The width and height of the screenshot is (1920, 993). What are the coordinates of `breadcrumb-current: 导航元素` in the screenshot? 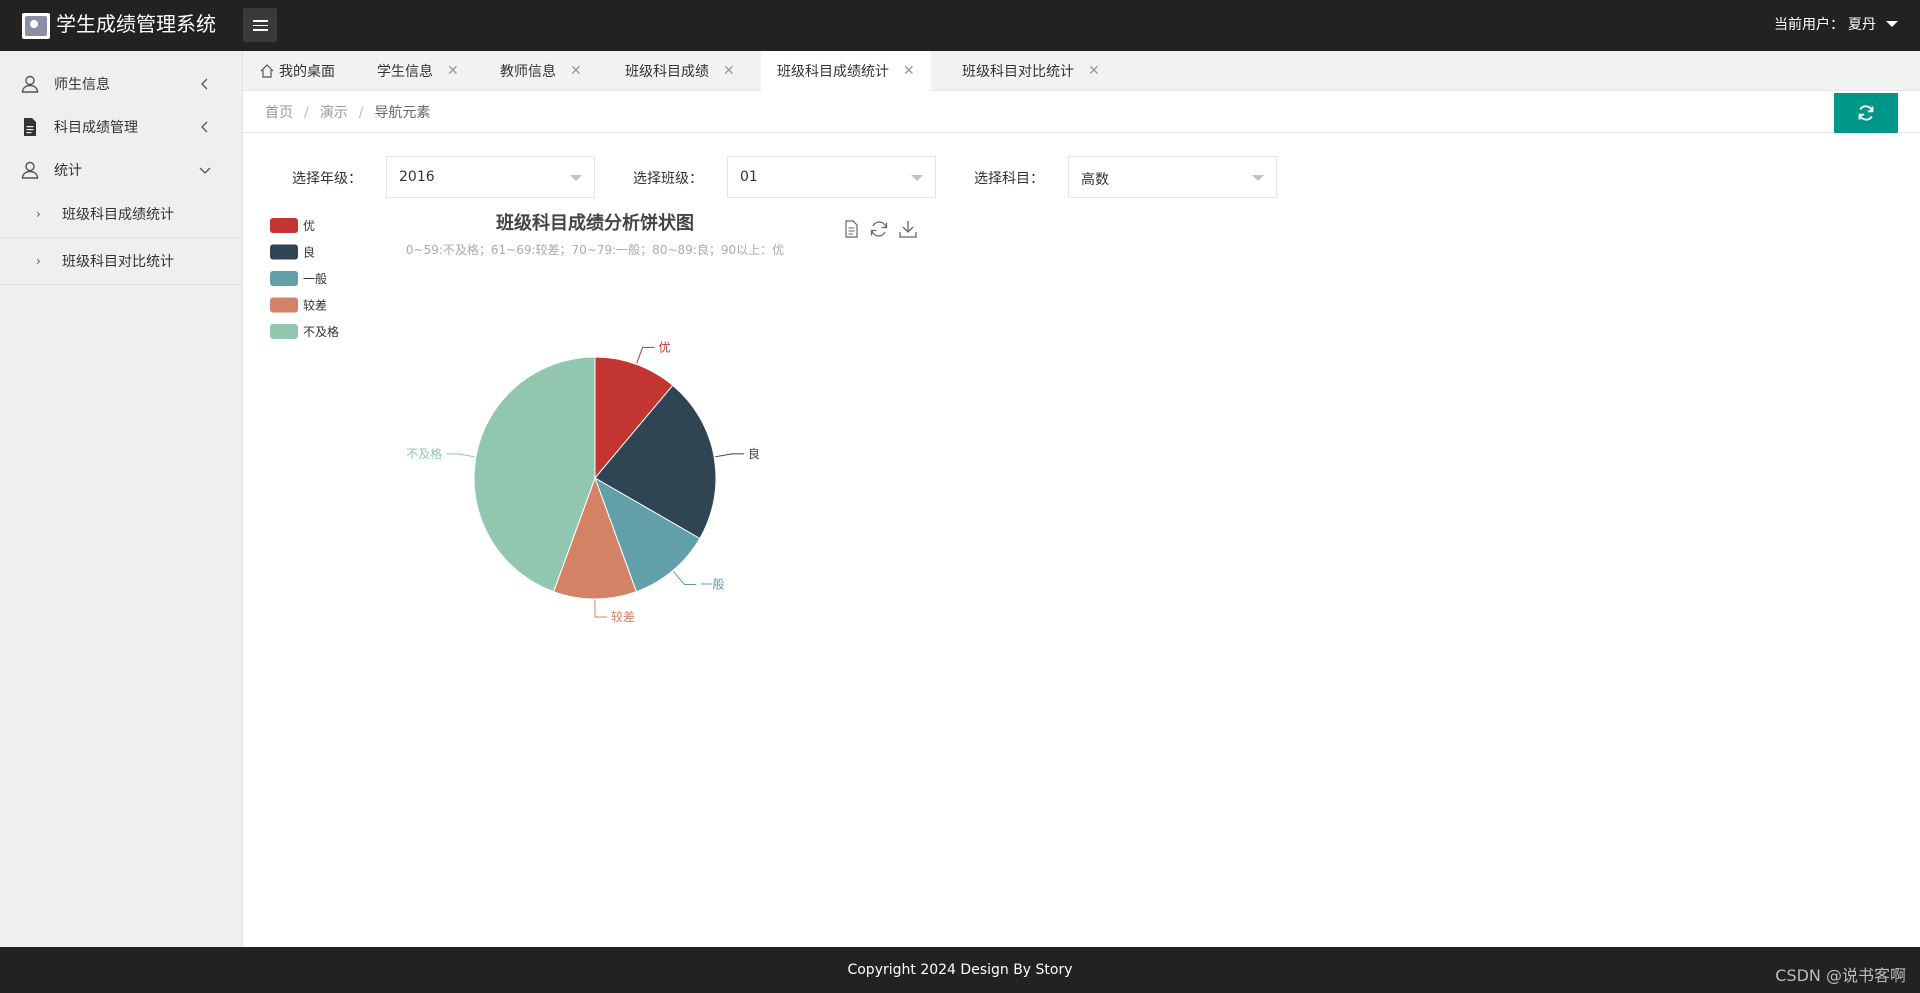 It's located at (402, 113).